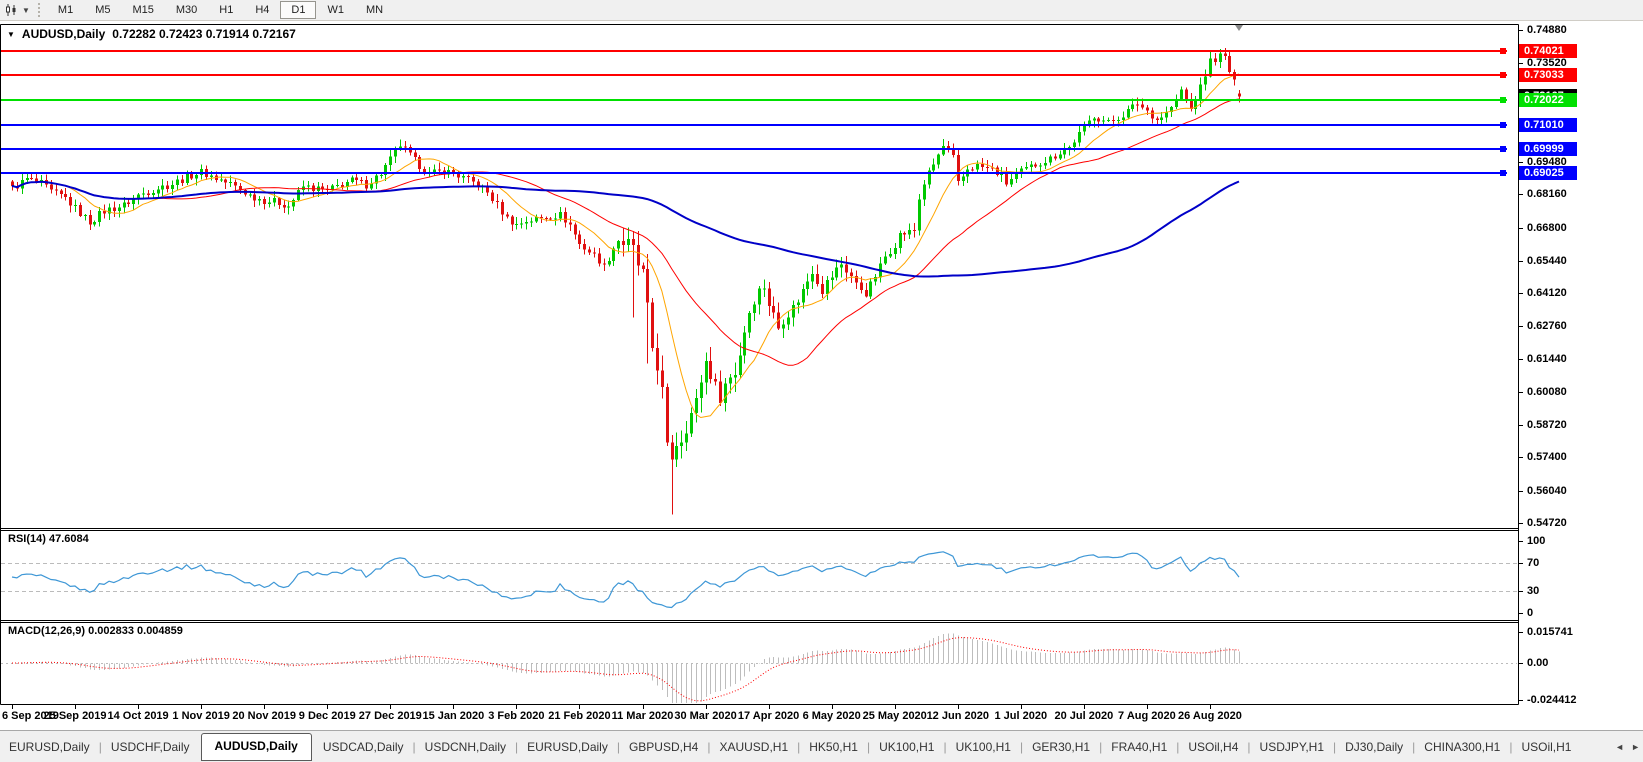 This screenshot has width=1643, height=762. What do you see at coordinates (831, 716) in the screenshot?
I see `date-label: 6 May 2020` at bounding box center [831, 716].